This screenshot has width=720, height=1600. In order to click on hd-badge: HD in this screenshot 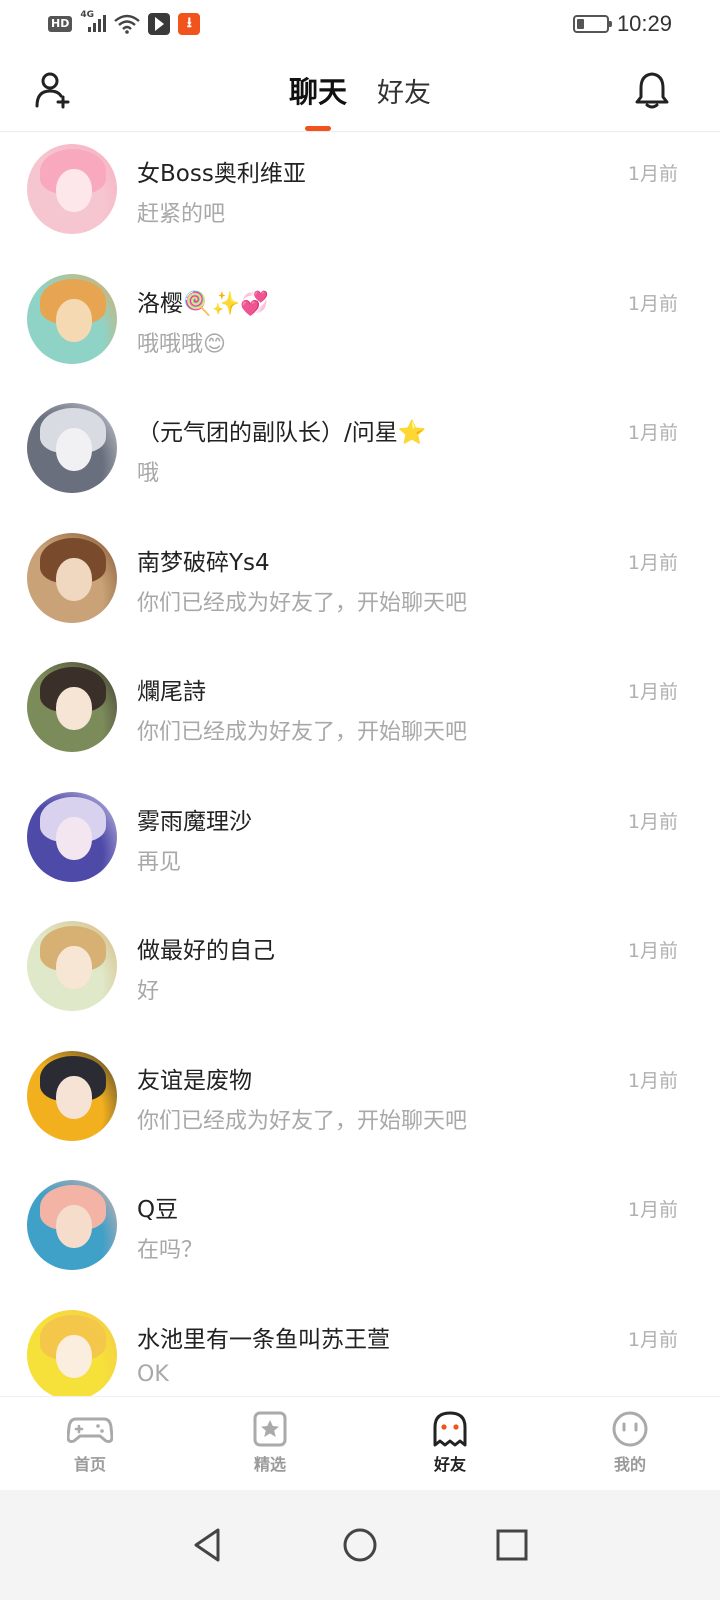, I will do `click(60, 24)`.